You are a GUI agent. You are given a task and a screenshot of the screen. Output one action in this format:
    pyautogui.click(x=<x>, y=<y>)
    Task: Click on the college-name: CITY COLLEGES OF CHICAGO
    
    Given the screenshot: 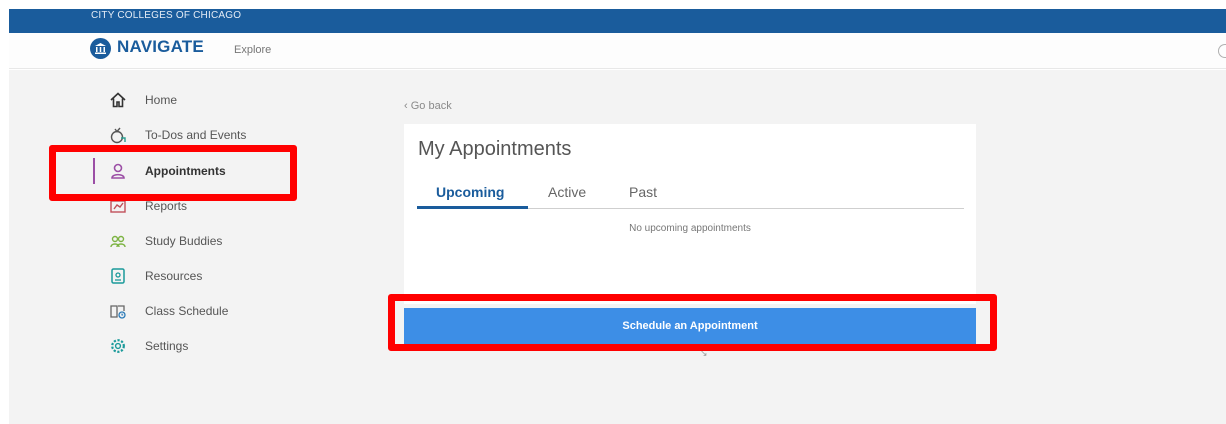 What is the action you would take?
    pyautogui.click(x=166, y=15)
    